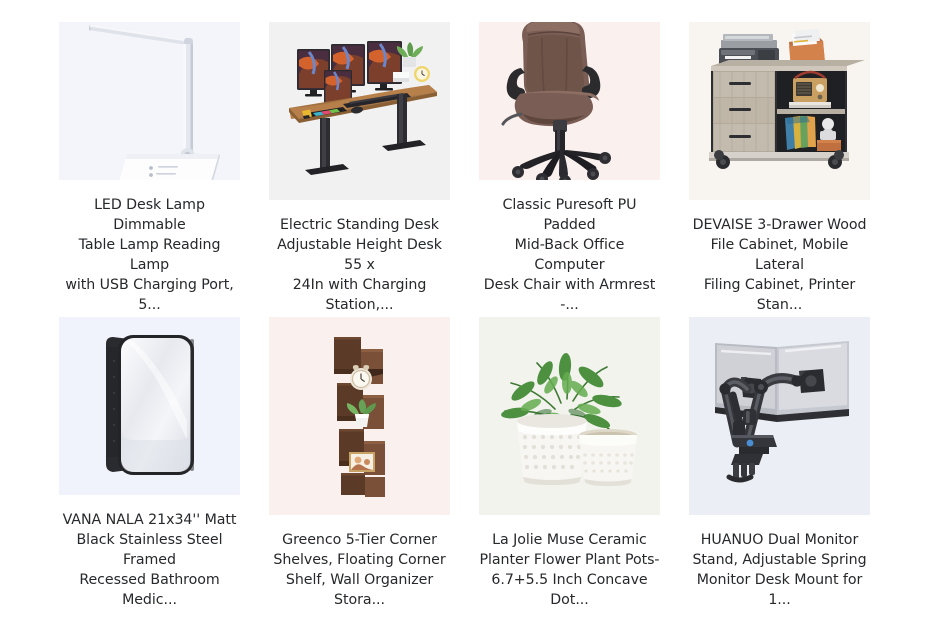  Describe the element at coordinates (556, 101) in the screenshot. I see `office-desk-chair-illustration` at that location.